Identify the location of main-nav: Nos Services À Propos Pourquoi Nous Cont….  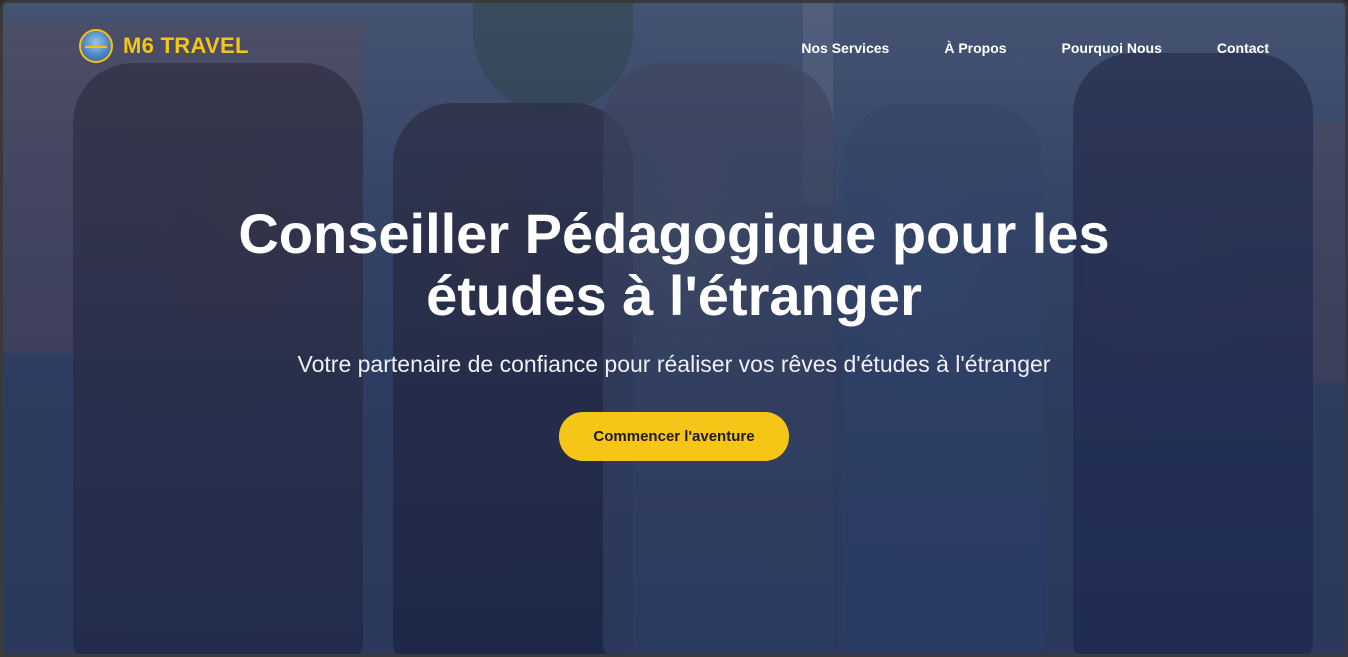
(1035, 48).